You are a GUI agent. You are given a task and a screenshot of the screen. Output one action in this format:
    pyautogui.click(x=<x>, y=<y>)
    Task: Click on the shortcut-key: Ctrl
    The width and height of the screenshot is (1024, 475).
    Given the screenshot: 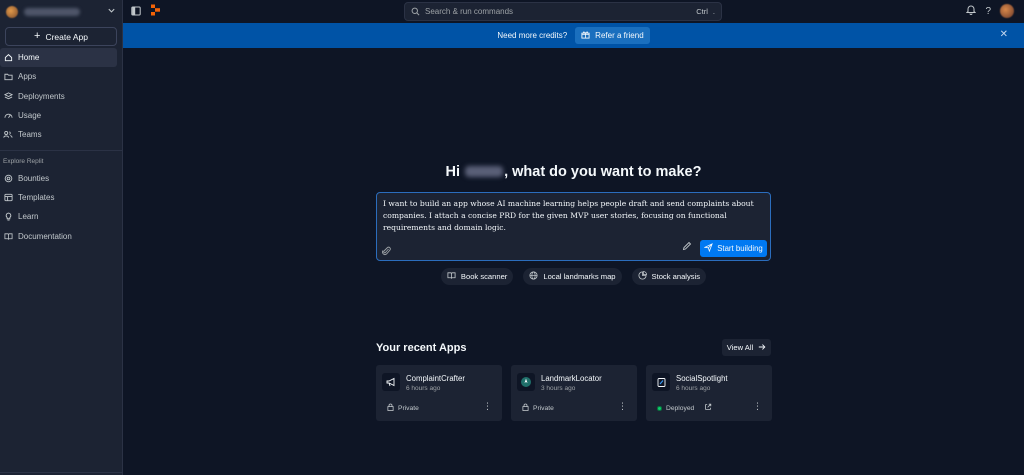 What is the action you would take?
    pyautogui.click(x=702, y=11)
    